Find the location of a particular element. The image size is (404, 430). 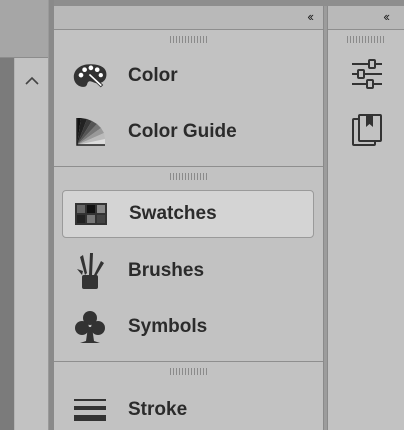

panel-item-color-guide: Color Guide is located at coordinates (188, 132).